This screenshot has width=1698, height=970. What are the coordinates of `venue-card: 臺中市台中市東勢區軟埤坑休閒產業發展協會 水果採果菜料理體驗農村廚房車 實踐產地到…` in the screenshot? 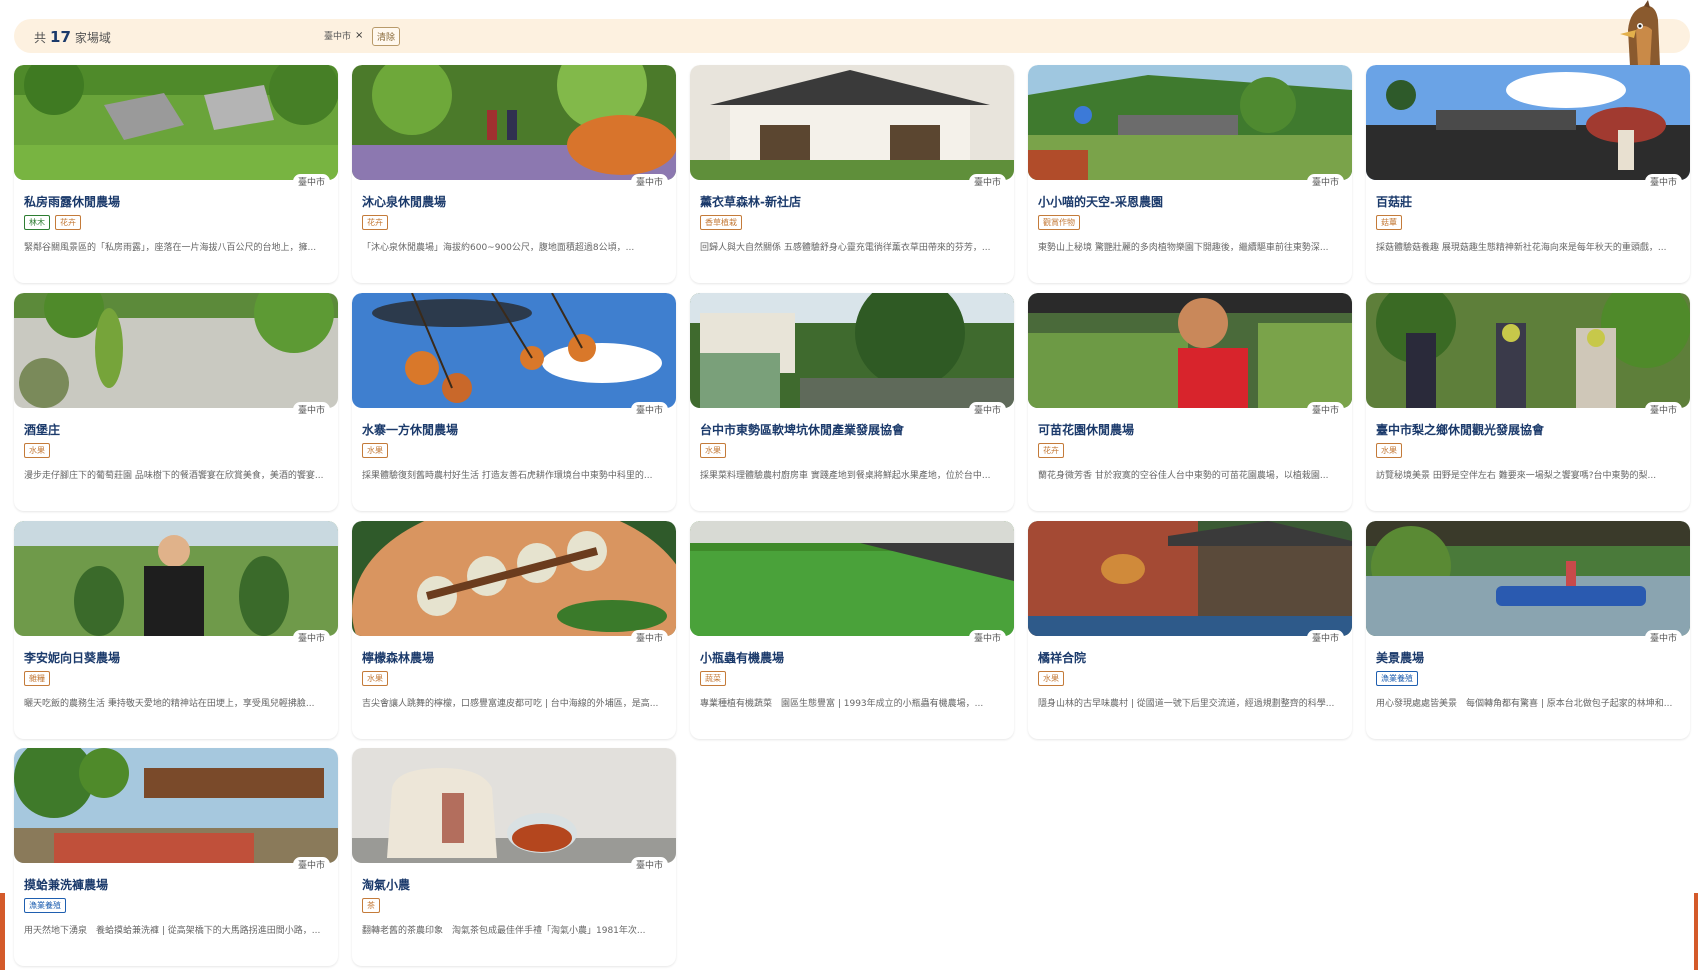 It's located at (852, 402).